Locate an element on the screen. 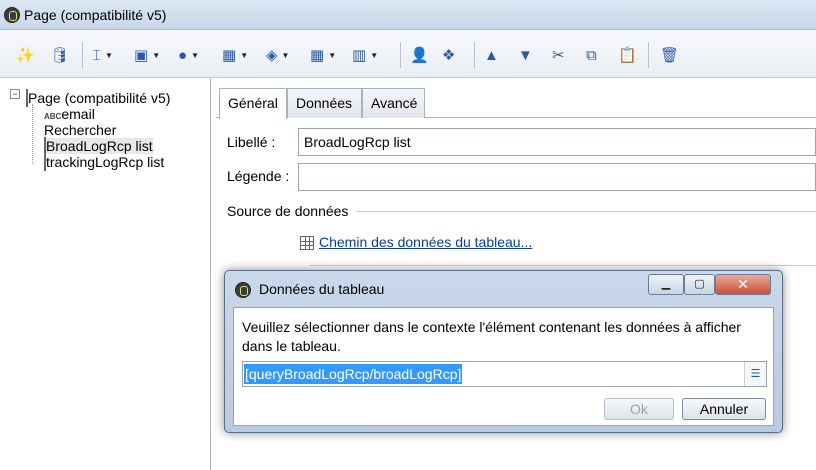 The height and width of the screenshot is (470, 816). tree-item-rechercher: Rechercher is located at coordinates (80, 130).